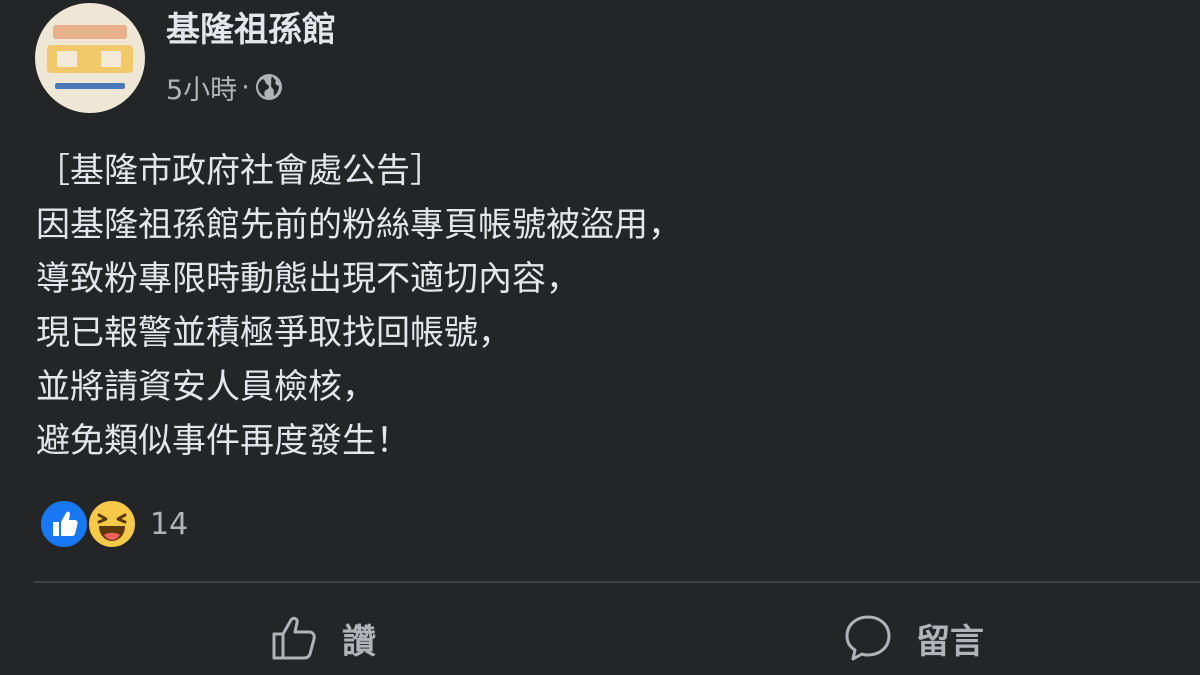 The image size is (1200, 675). What do you see at coordinates (308, 279) in the screenshot?
I see `post-line: 導致粉專限時動態出現不適切內容，` at bounding box center [308, 279].